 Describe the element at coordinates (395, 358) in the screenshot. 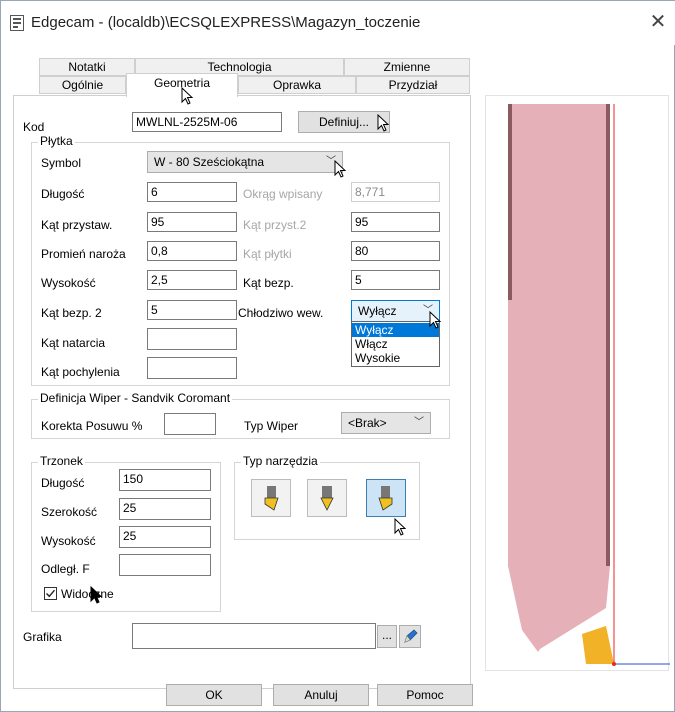

I see `dropdown-option-wysokie: Wysokie` at that location.